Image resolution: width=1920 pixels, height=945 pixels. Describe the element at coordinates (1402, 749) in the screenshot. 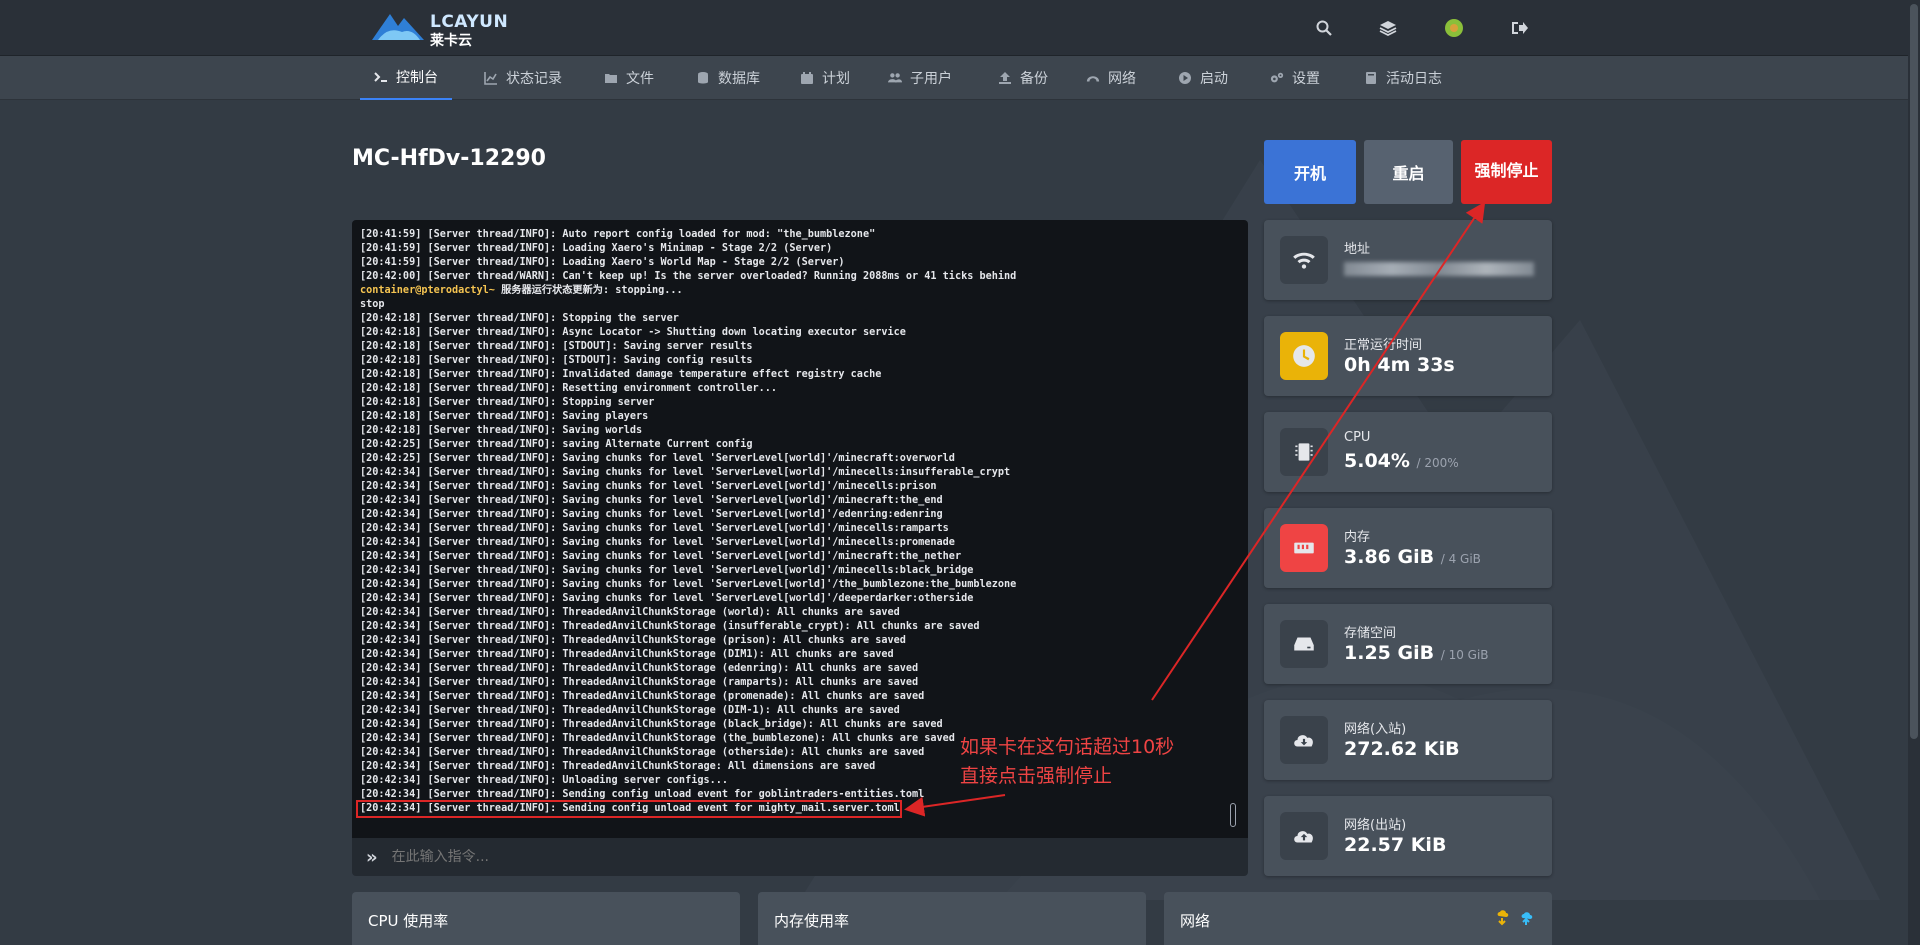

I see `stat-value: 272.62 KiB` at that location.